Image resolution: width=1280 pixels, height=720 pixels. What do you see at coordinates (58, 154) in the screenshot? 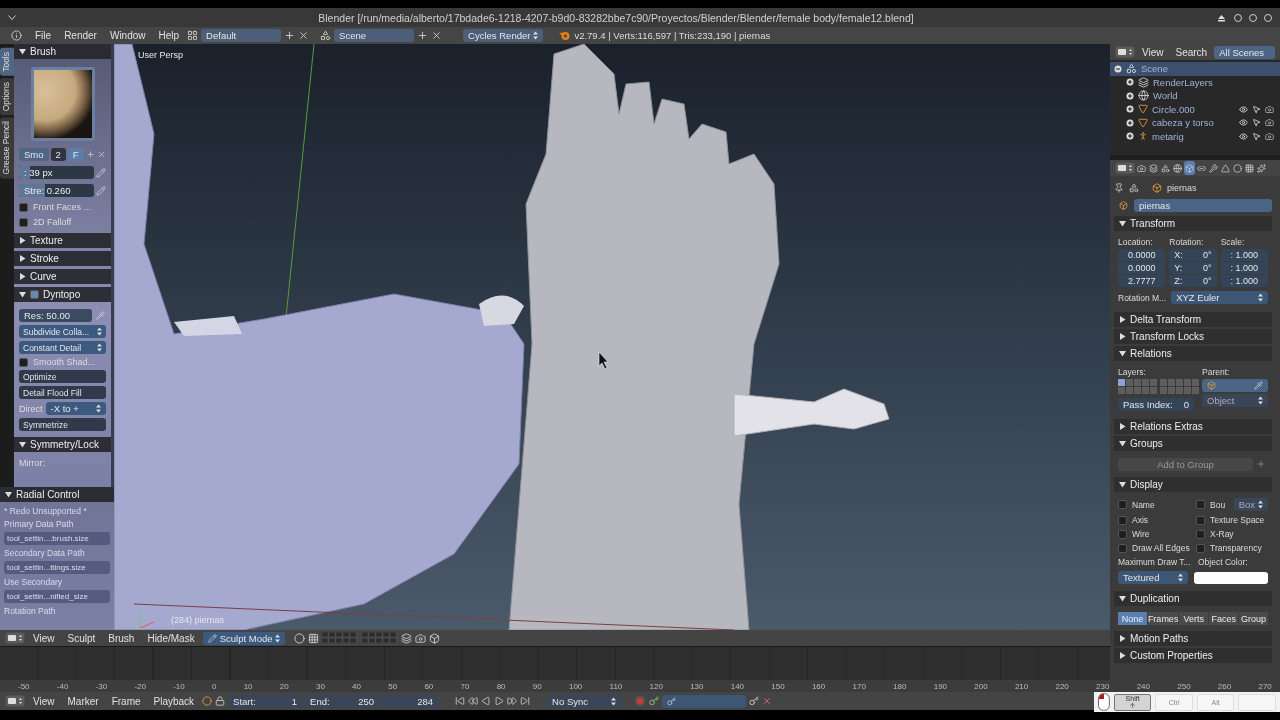
I see `brush-users-count: 2` at bounding box center [58, 154].